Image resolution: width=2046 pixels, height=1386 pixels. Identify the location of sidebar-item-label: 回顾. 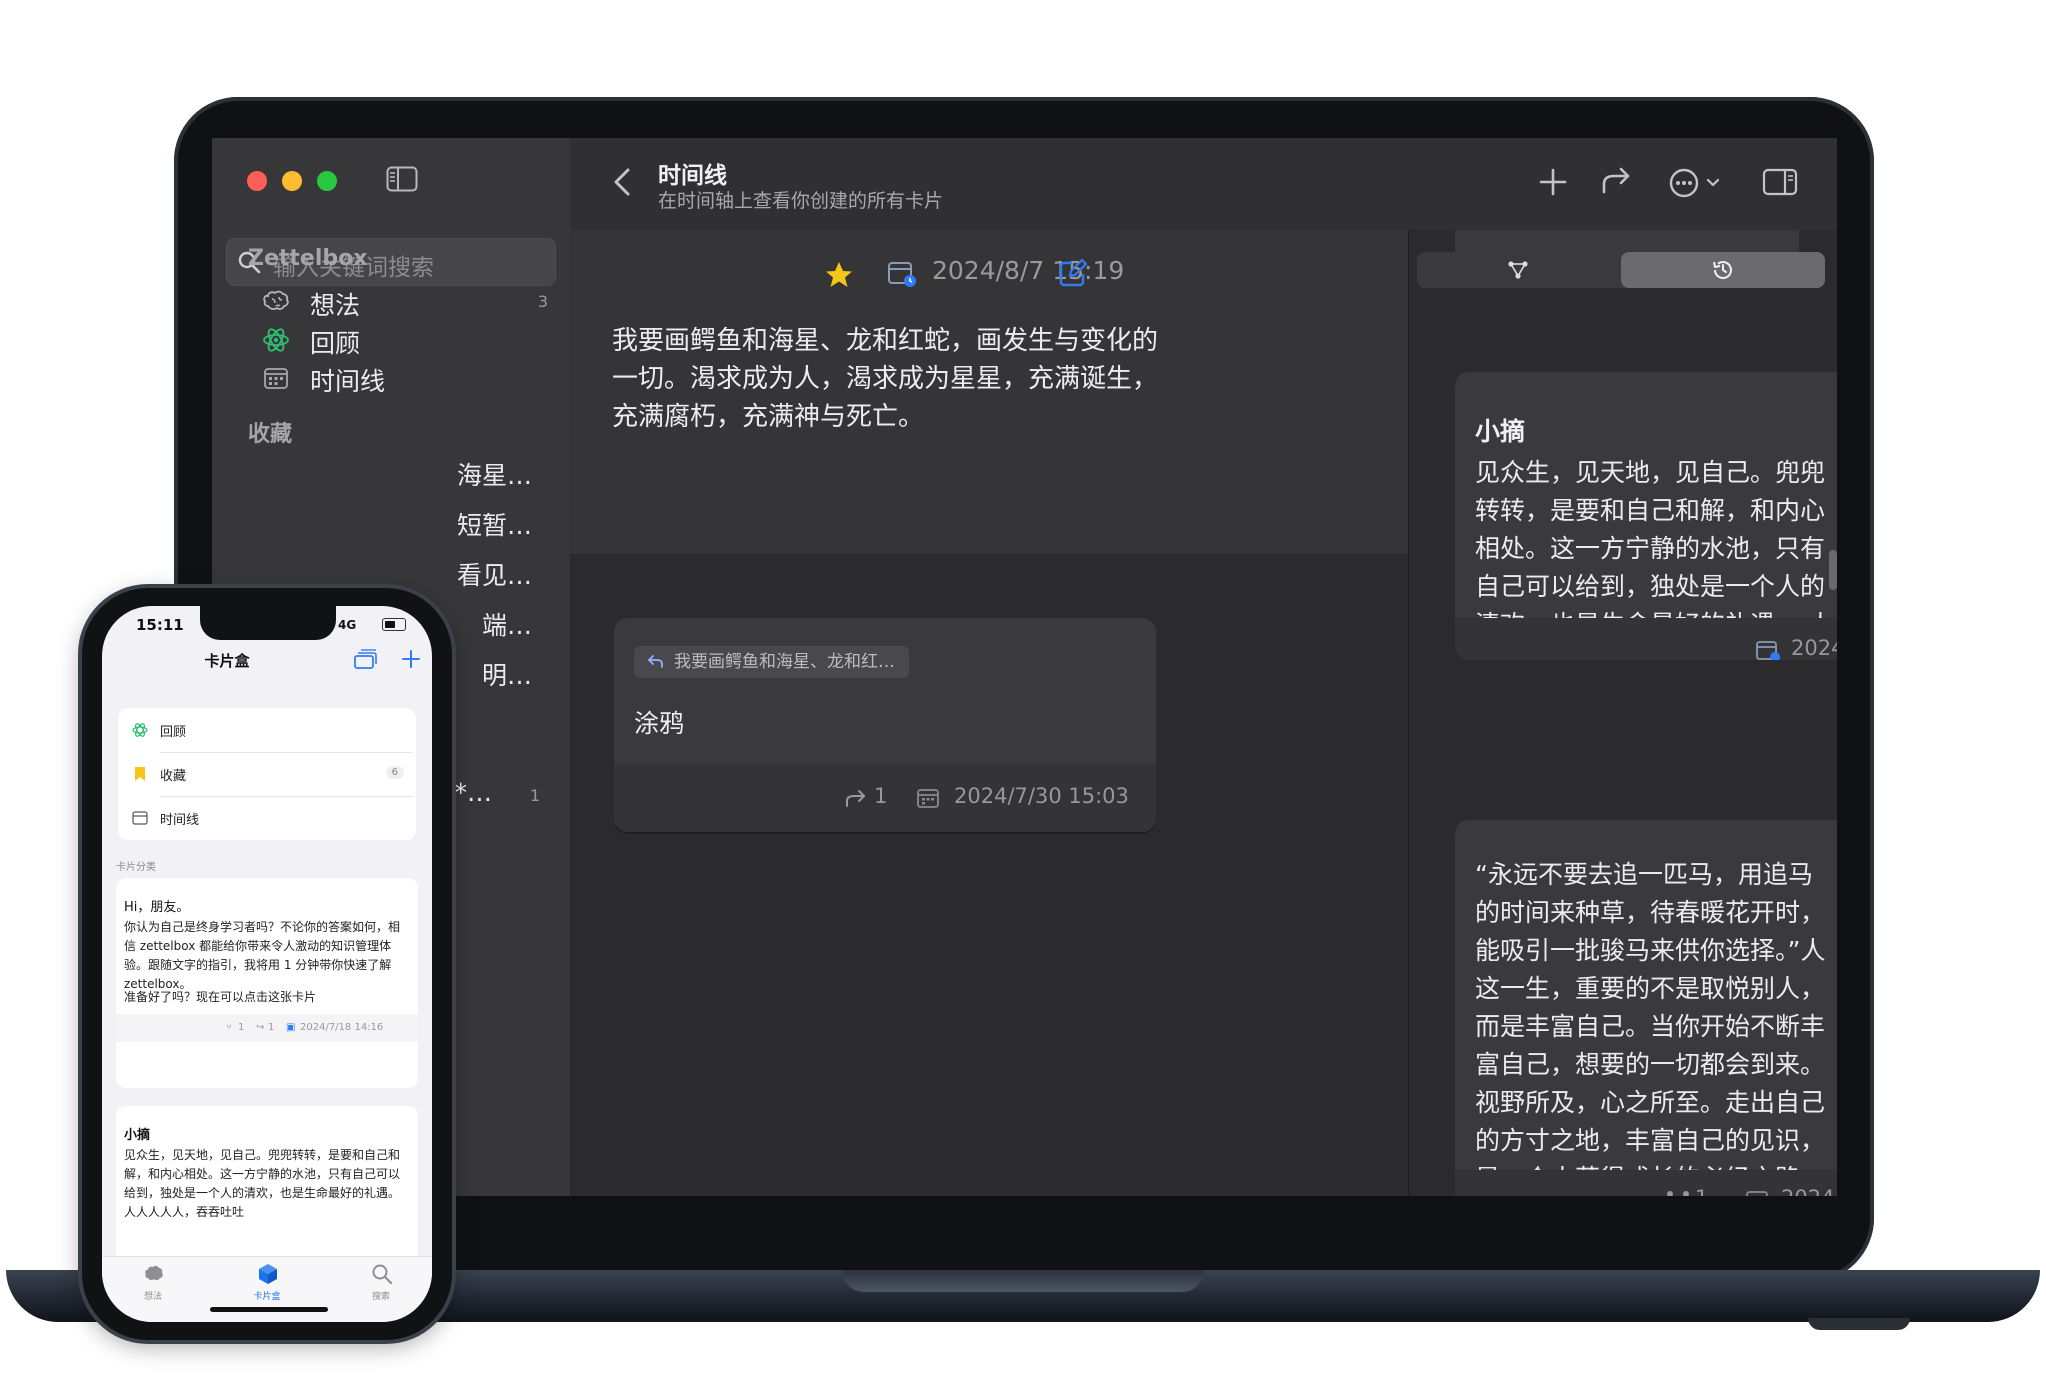
(335, 343).